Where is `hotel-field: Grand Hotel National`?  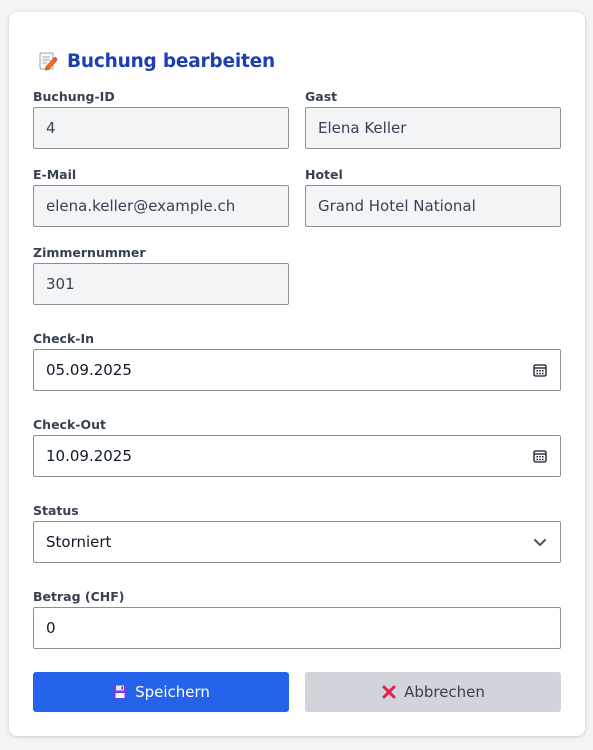 hotel-field: Grand Hotel National is located at coordinates (433, 206).